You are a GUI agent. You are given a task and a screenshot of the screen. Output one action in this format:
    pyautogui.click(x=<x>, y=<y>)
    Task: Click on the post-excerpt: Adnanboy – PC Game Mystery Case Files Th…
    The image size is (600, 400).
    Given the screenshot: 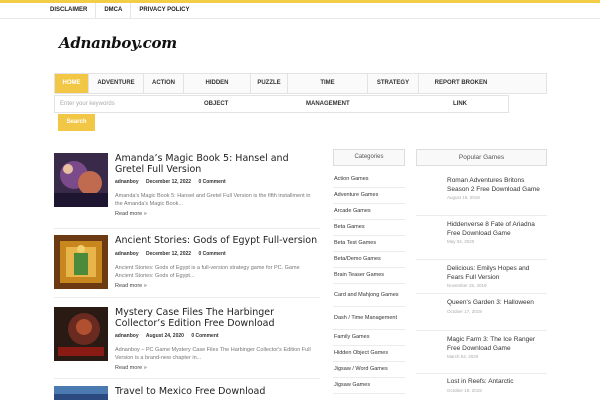 What is the action you would take?
    pyautogui.click(x=213, y=354)
    